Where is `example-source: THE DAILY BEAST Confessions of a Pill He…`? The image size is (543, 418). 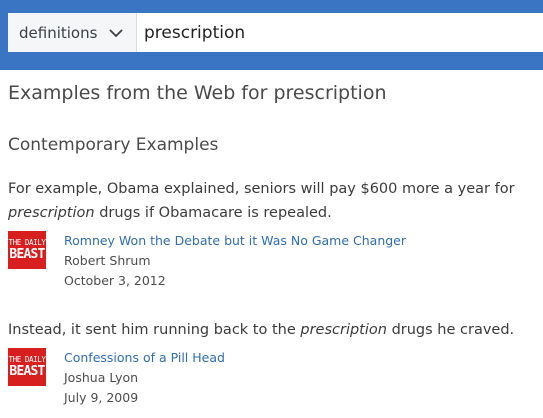 example-source: THE DAILY BEAST Confessions of a Pill He… is located at coordinates (273, 380).